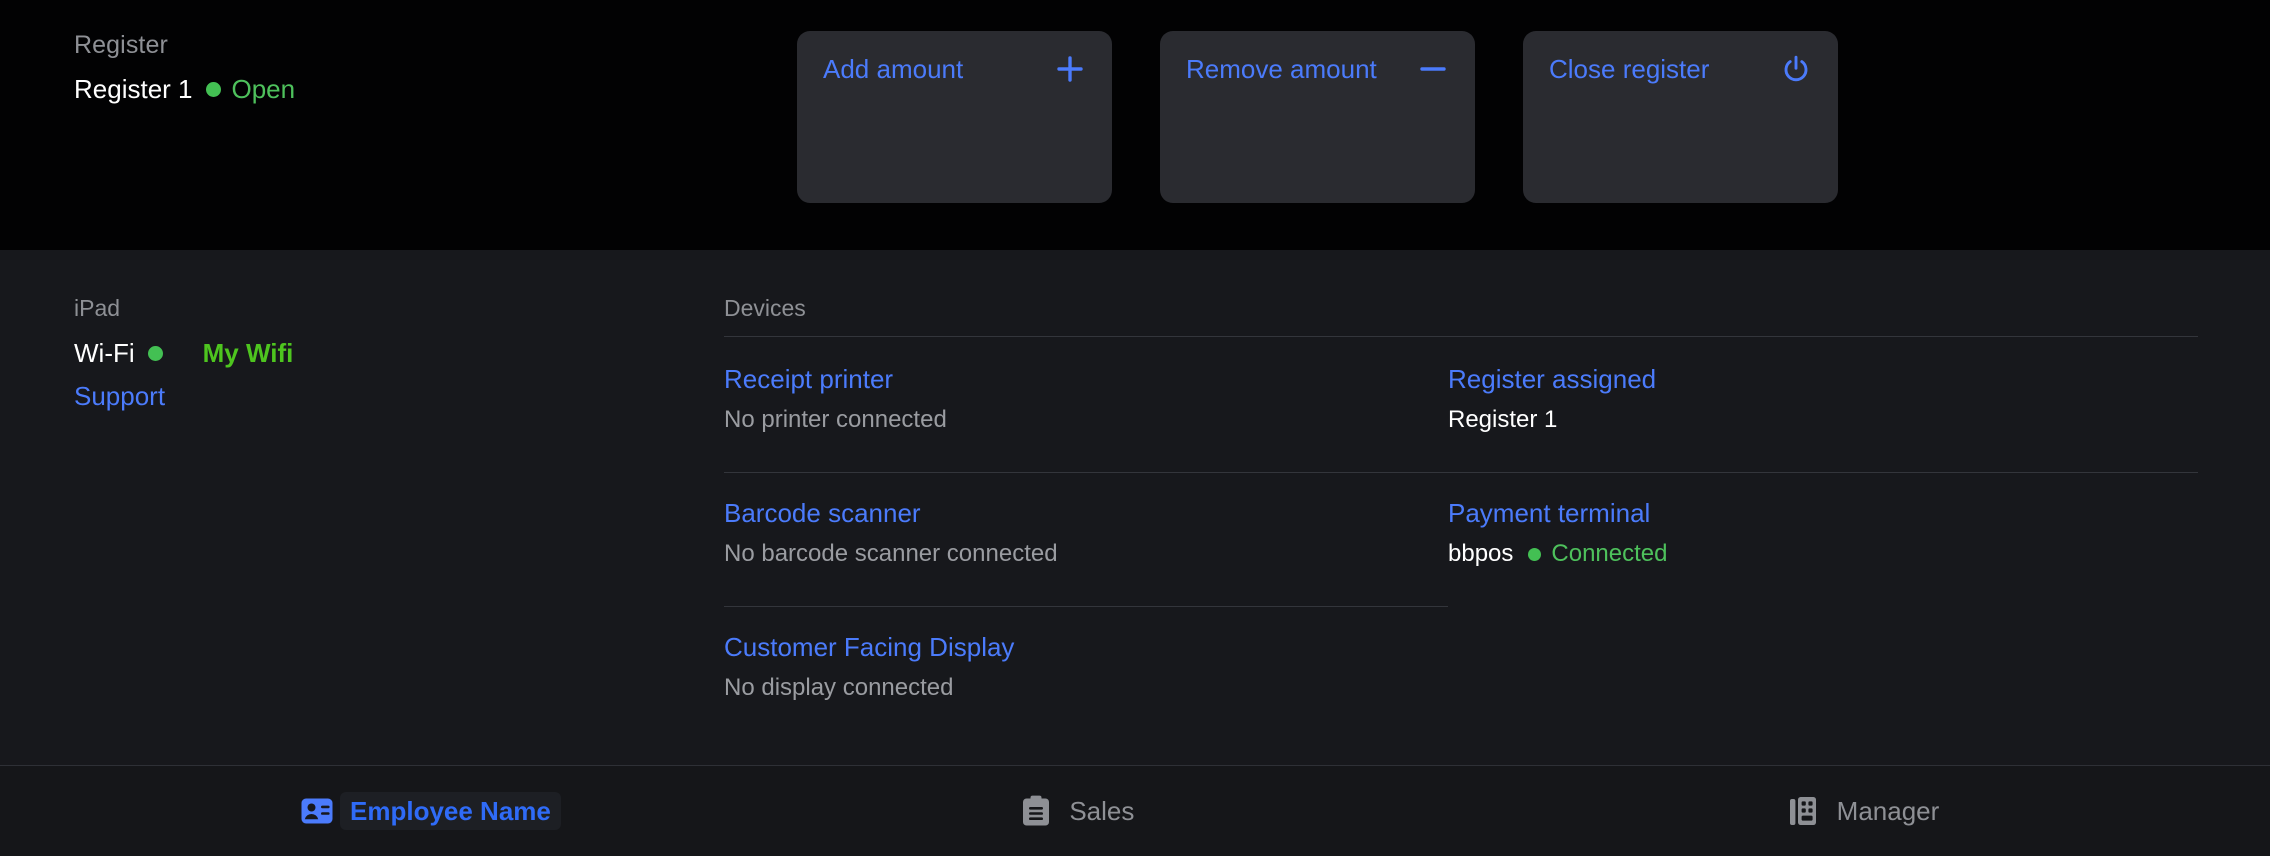 This screenshot has width=2270, height=856. Describe the element at coordinates (808, 379) in the screenshot. I see `receipt-printer-link: Receipt printer` at that location.